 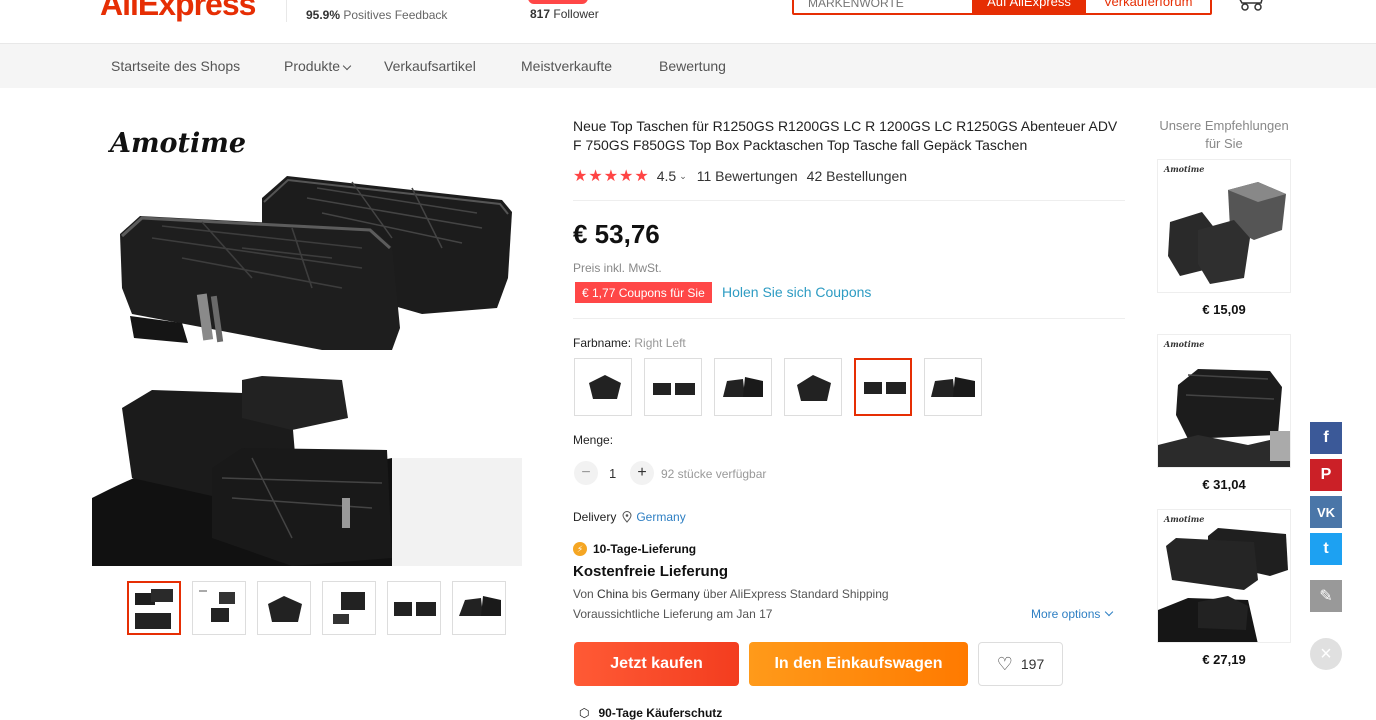 I want to click on edit-icon: ✎, so click(x=1326, y=596).